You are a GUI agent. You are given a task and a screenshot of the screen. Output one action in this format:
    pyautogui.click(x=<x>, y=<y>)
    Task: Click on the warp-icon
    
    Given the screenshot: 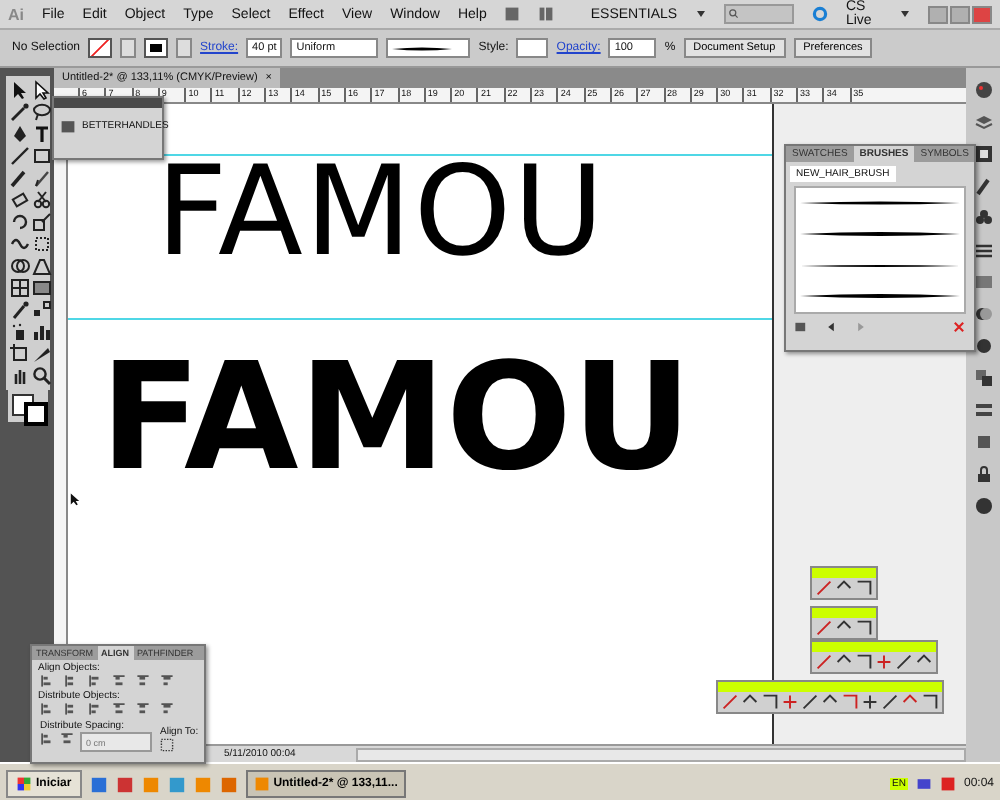 What is the action you would take?
    pyautogui.click(x=19, y=244)
    